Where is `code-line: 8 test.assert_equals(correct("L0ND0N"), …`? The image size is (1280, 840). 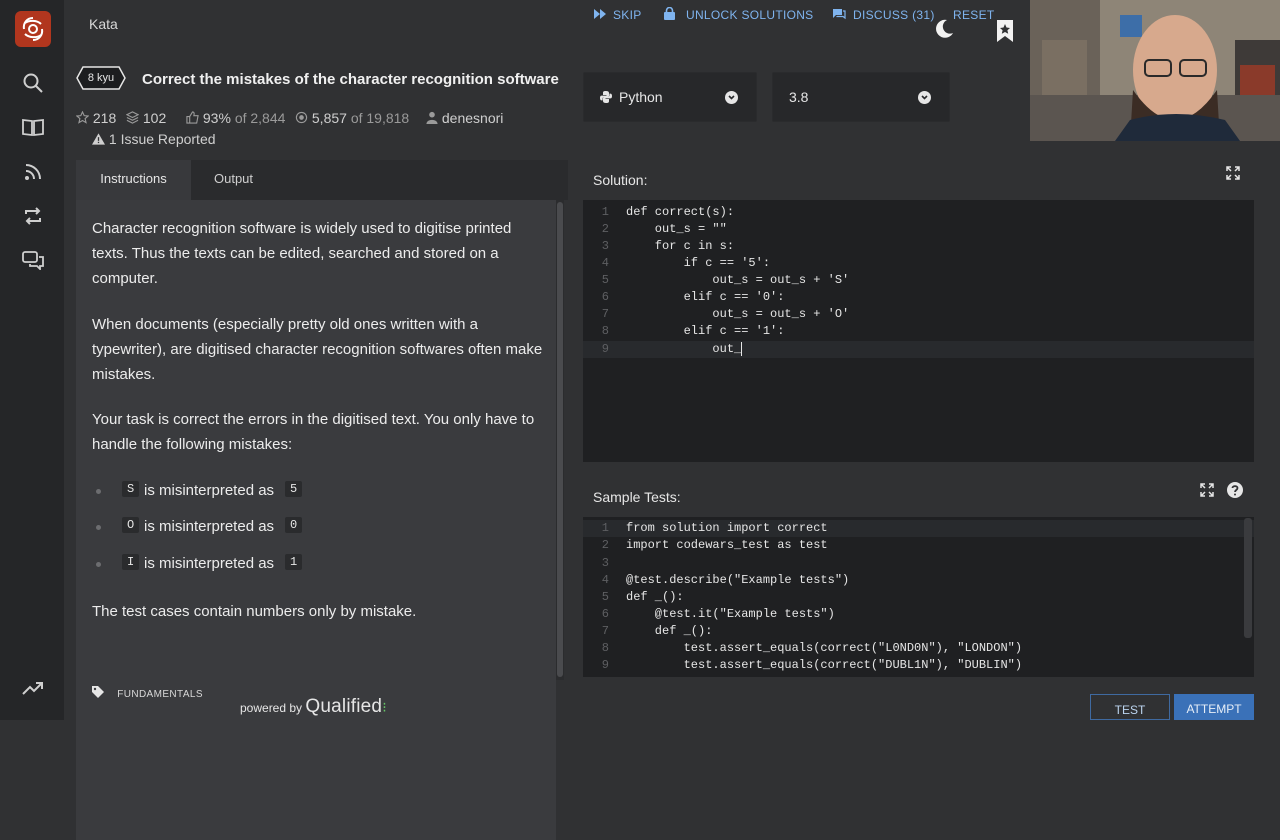 code-line: 8 test.assert_equals(correct("L0ND0N"), … is located at coordinates (812, 648).